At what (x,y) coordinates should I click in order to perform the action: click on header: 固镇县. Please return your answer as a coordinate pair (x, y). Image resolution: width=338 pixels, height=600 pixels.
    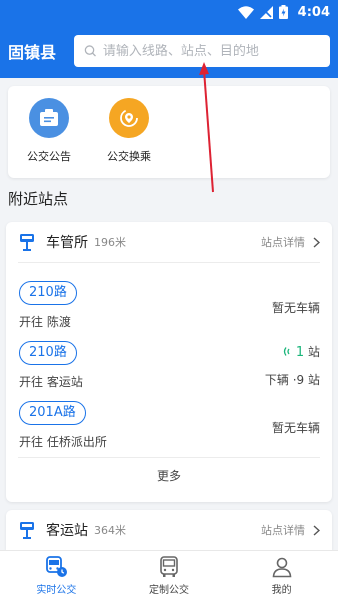
    Looking at the image, I should click on (169, 51).